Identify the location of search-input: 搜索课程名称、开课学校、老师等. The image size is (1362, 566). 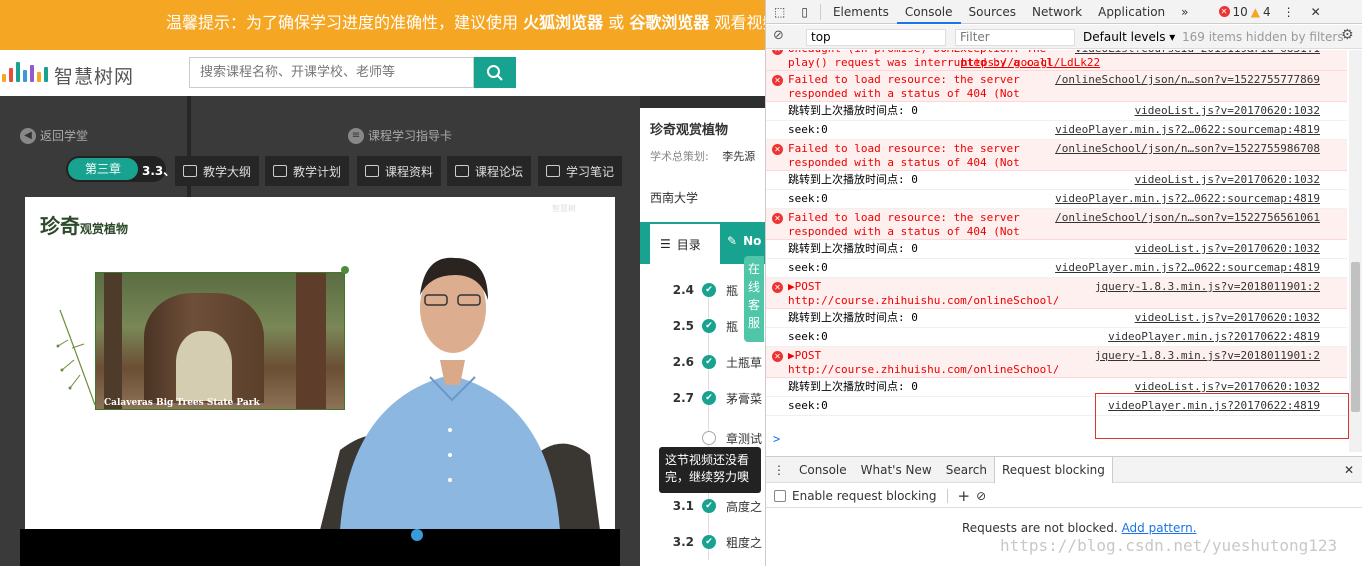
(331, 72).